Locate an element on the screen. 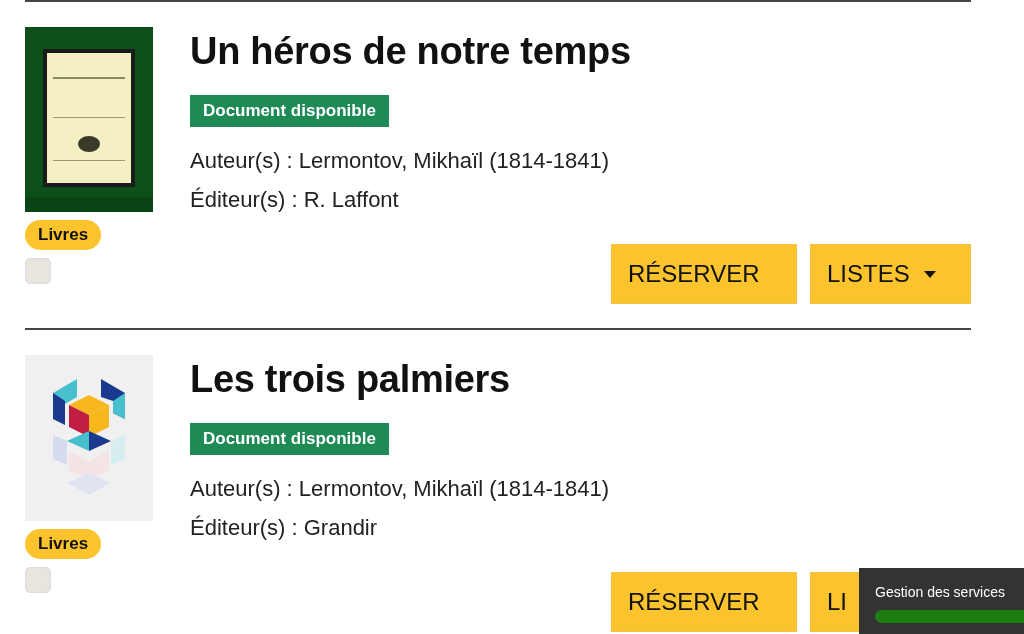 The width and height of the screenshot is (1024, 634). record-detail: Éditeur(s) : Grandir is located at coordinates (284, 528).